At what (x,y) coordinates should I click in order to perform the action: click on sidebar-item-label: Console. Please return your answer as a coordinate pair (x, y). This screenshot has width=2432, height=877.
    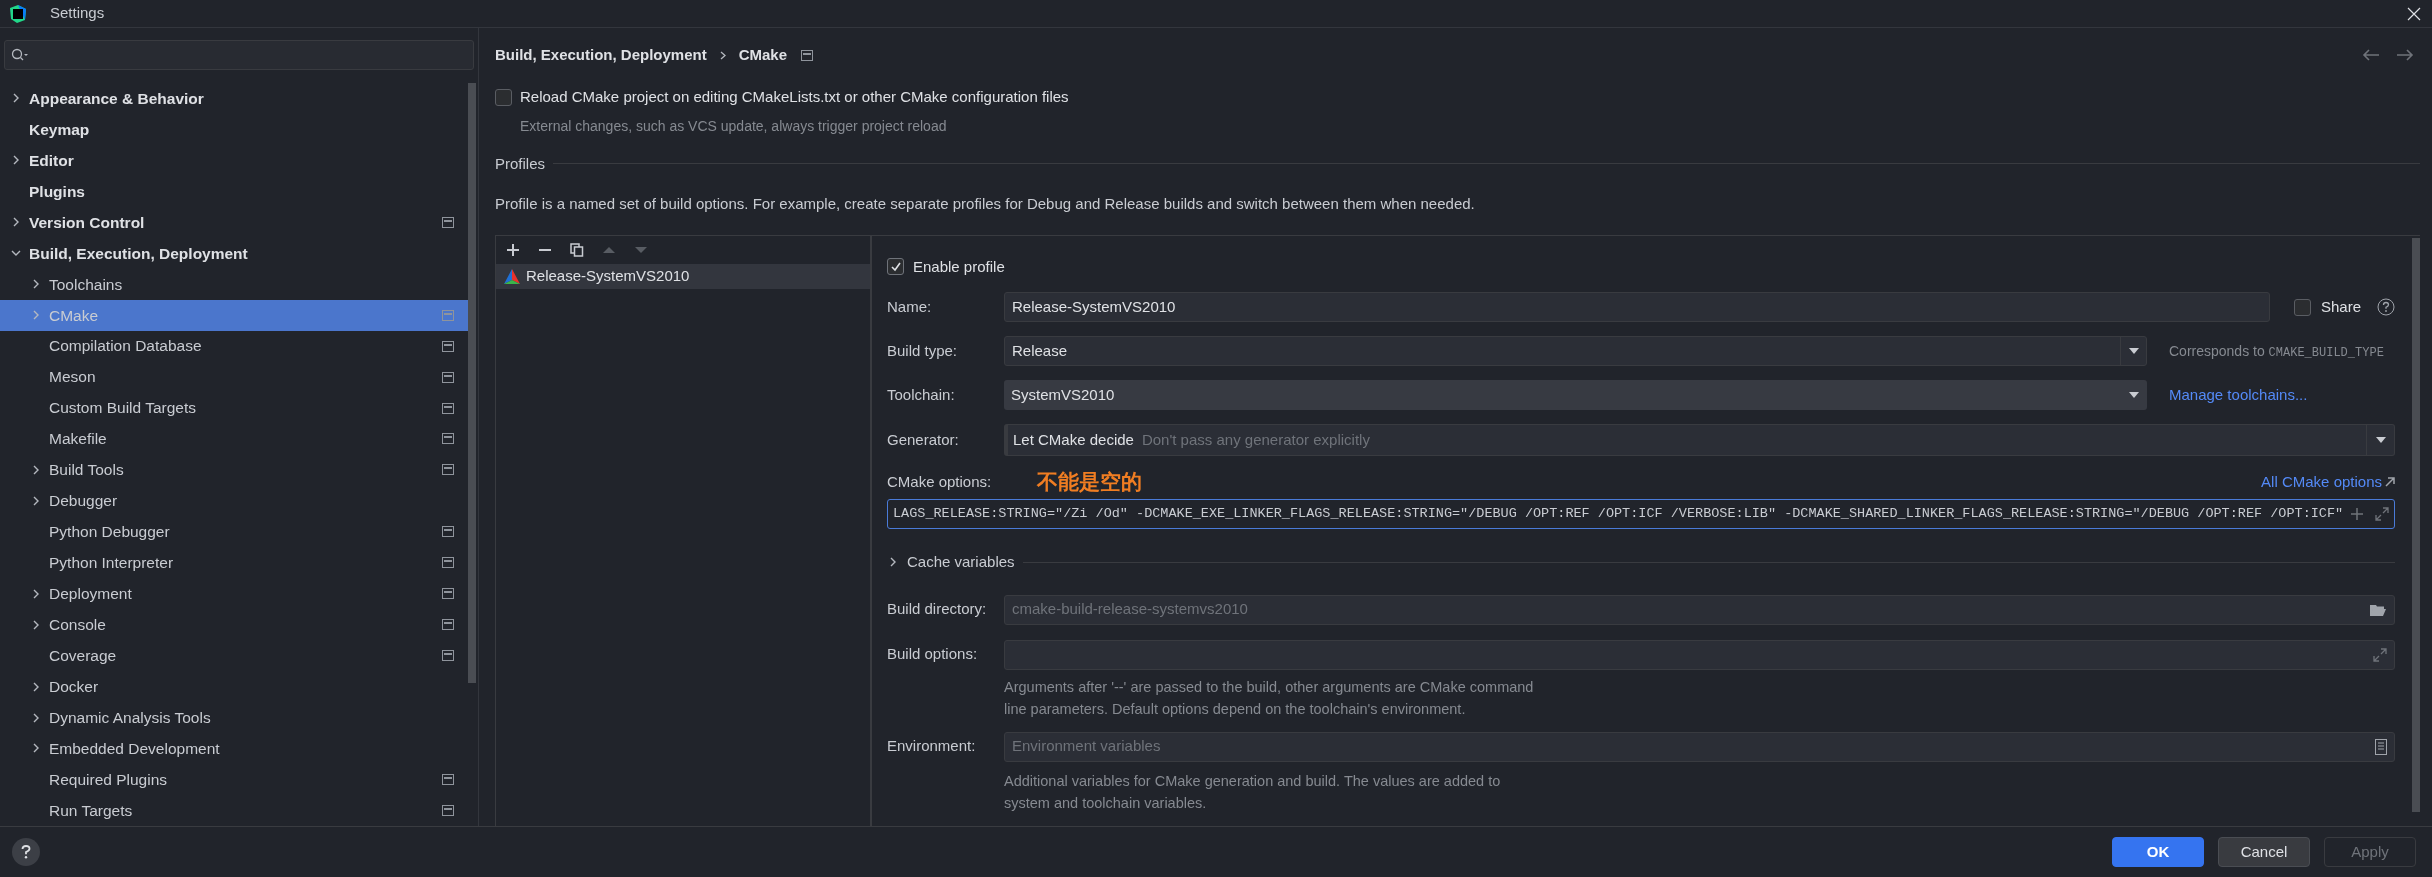
    Looking at the image, I should click on (78, 625).